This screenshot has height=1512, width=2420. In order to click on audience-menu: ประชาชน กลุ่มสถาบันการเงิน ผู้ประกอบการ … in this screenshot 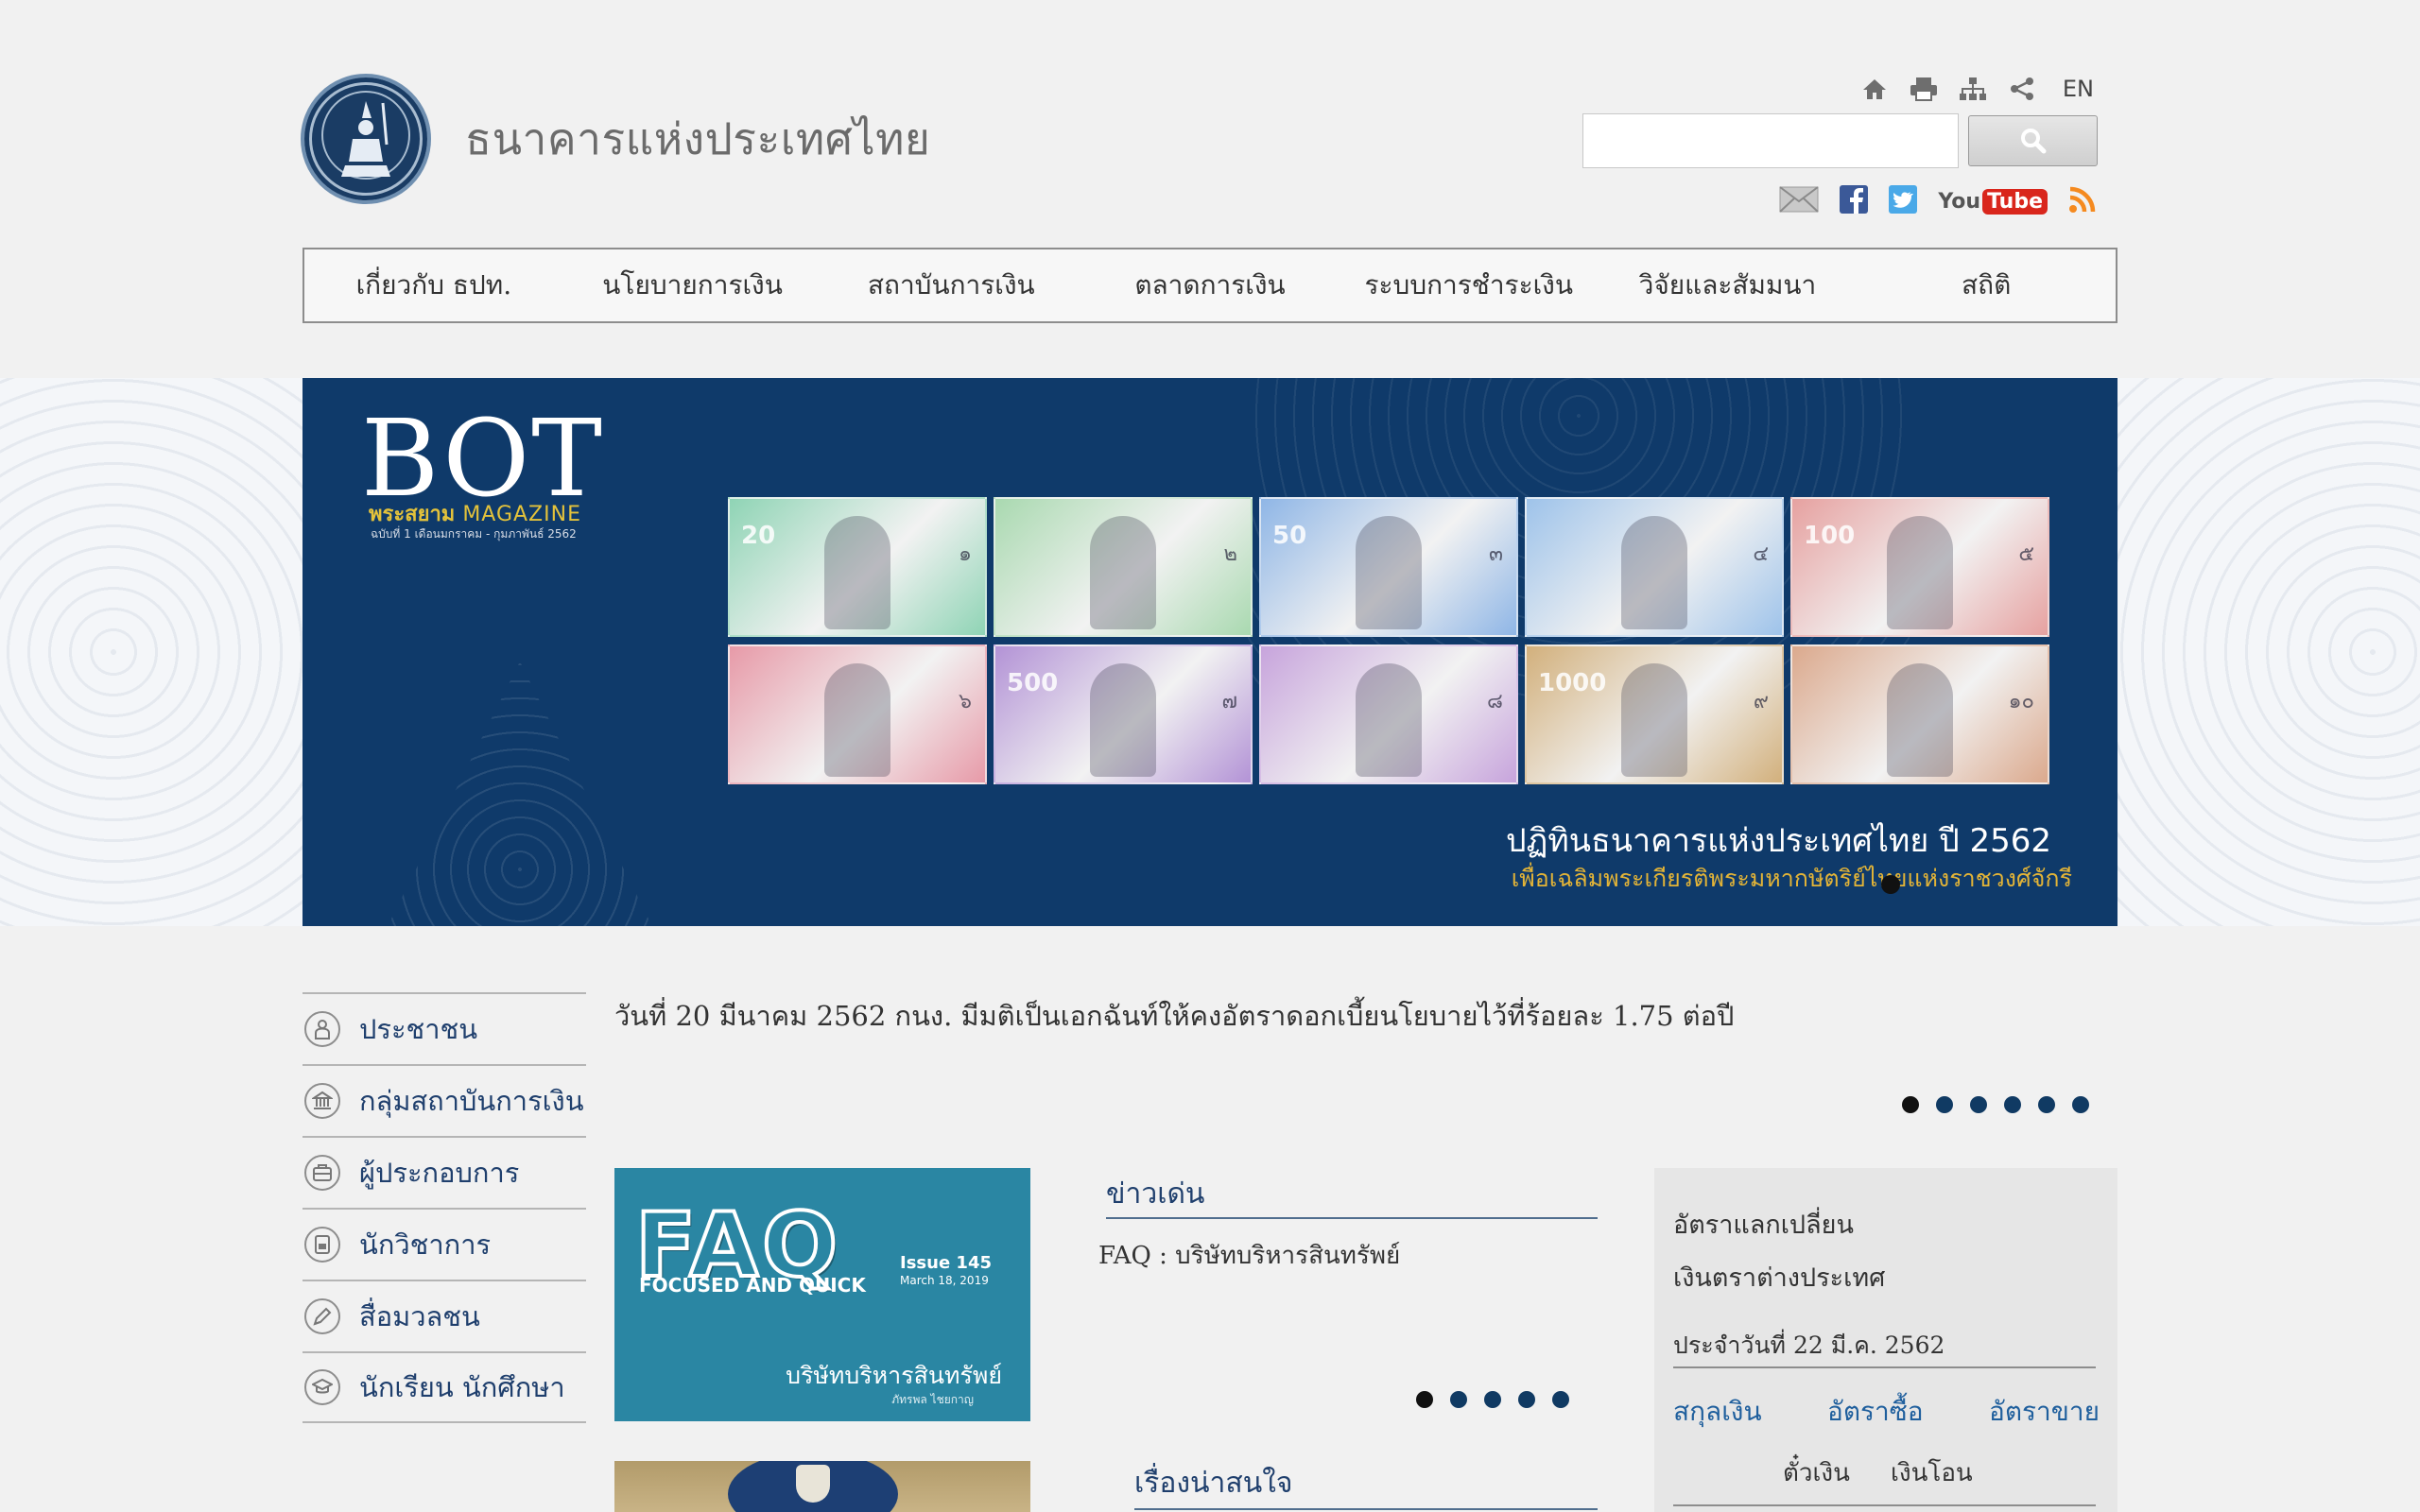, I will do `click(444, 1207)`.